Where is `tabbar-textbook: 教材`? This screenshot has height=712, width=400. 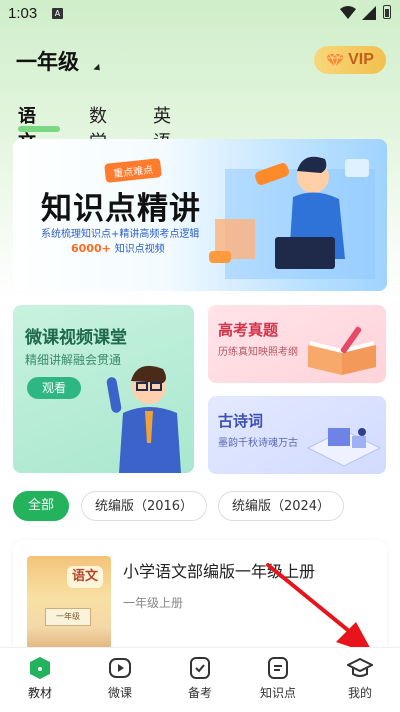
tabbar-textbook: 教材 is located at coordinates (40, 678).